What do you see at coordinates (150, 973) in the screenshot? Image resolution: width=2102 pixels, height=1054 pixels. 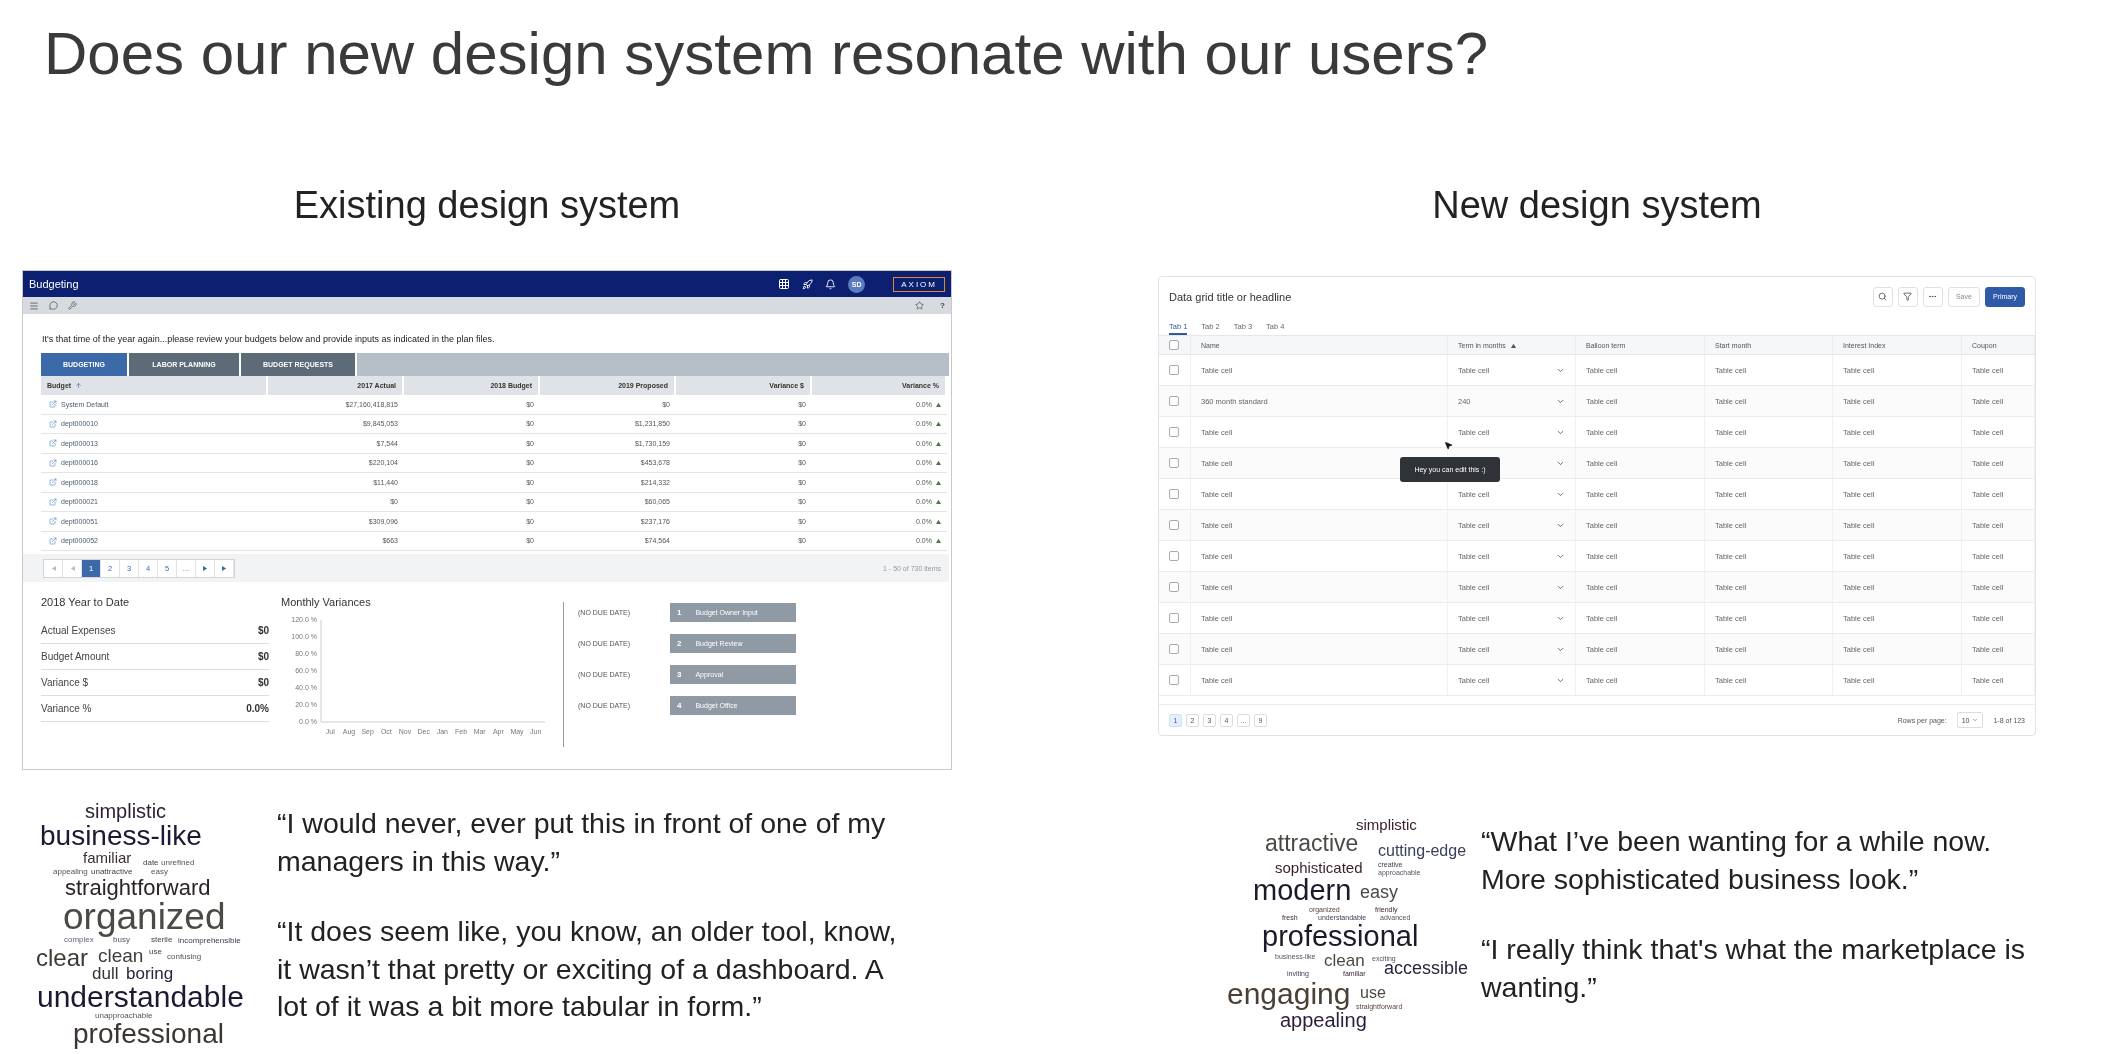 I see `cloud-word: boring` at bounding box center [150, 973].